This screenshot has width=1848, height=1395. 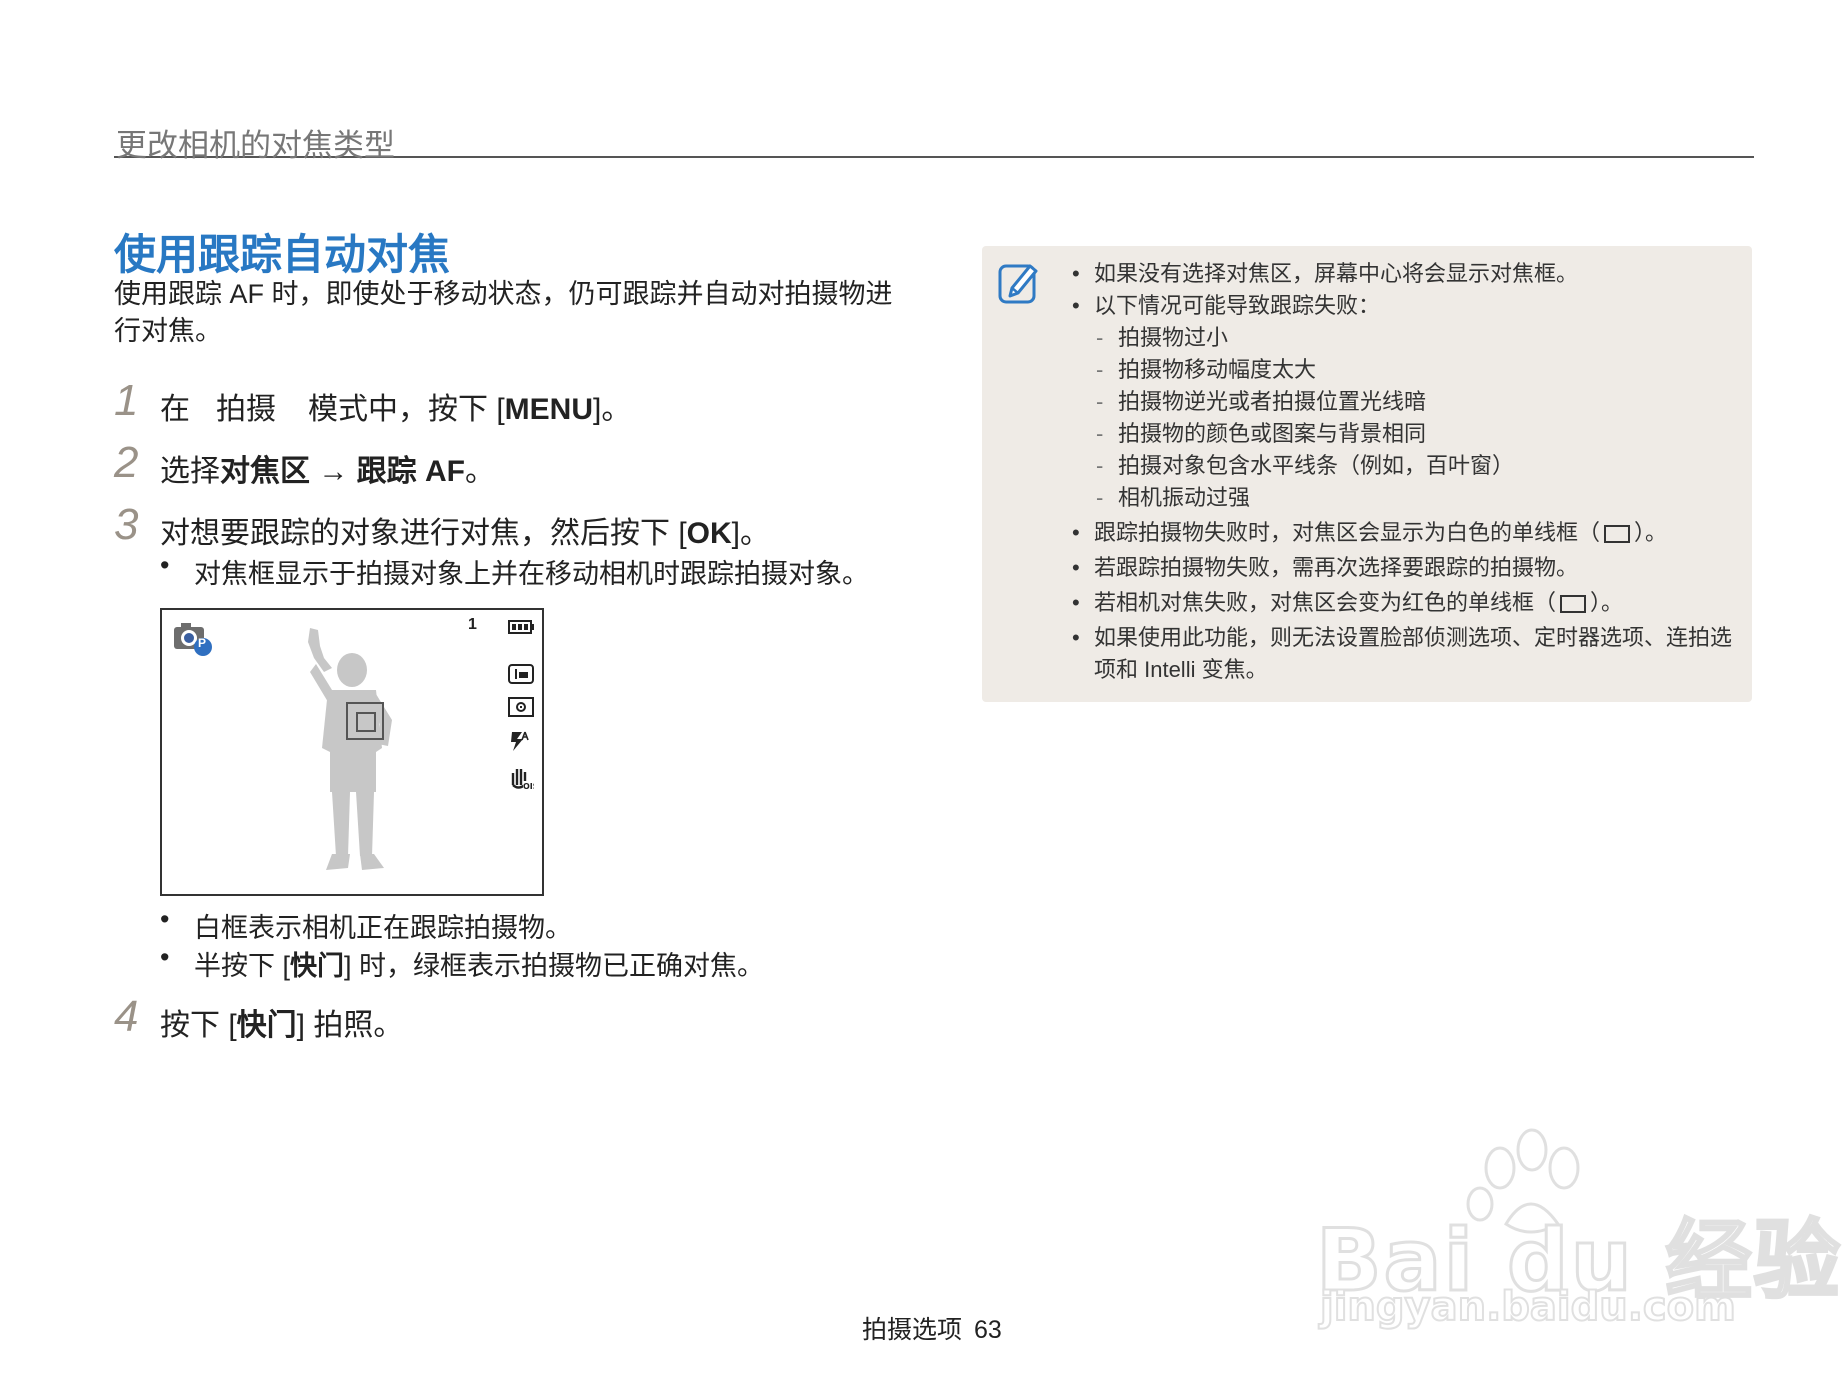 I want to click on note-text: 拍摄物过小, so click(x=1173, y=337).